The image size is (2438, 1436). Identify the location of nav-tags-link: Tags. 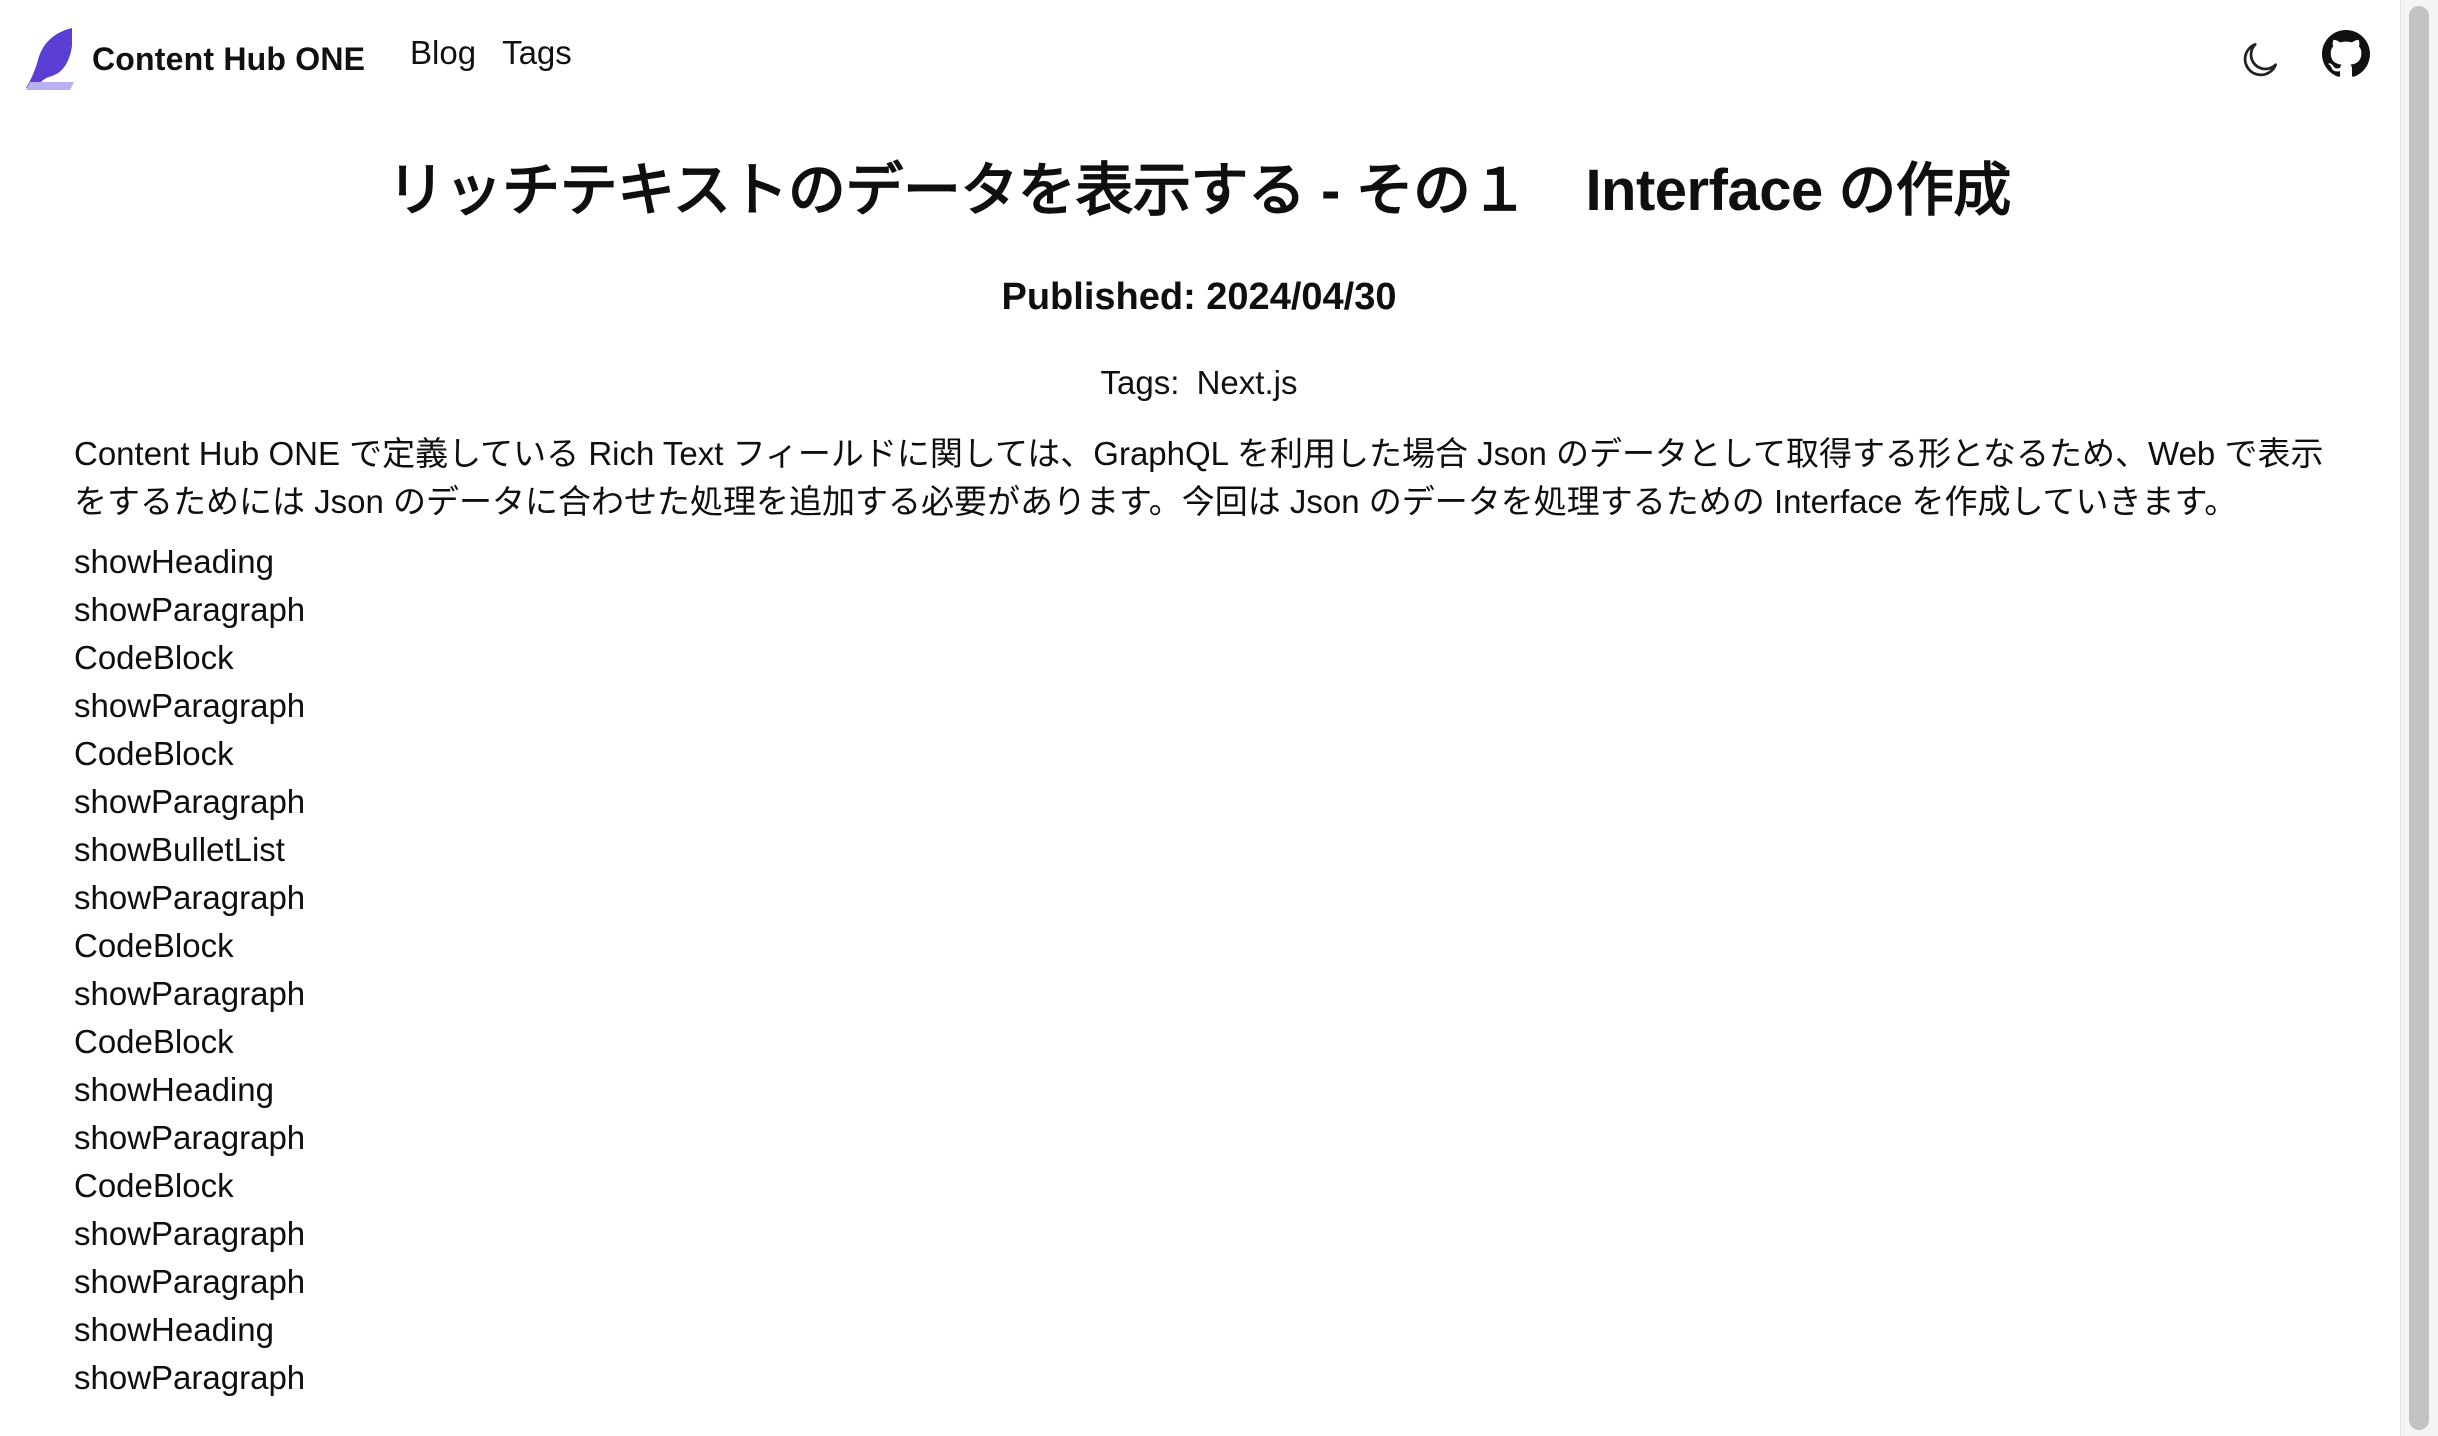
(537, 53).